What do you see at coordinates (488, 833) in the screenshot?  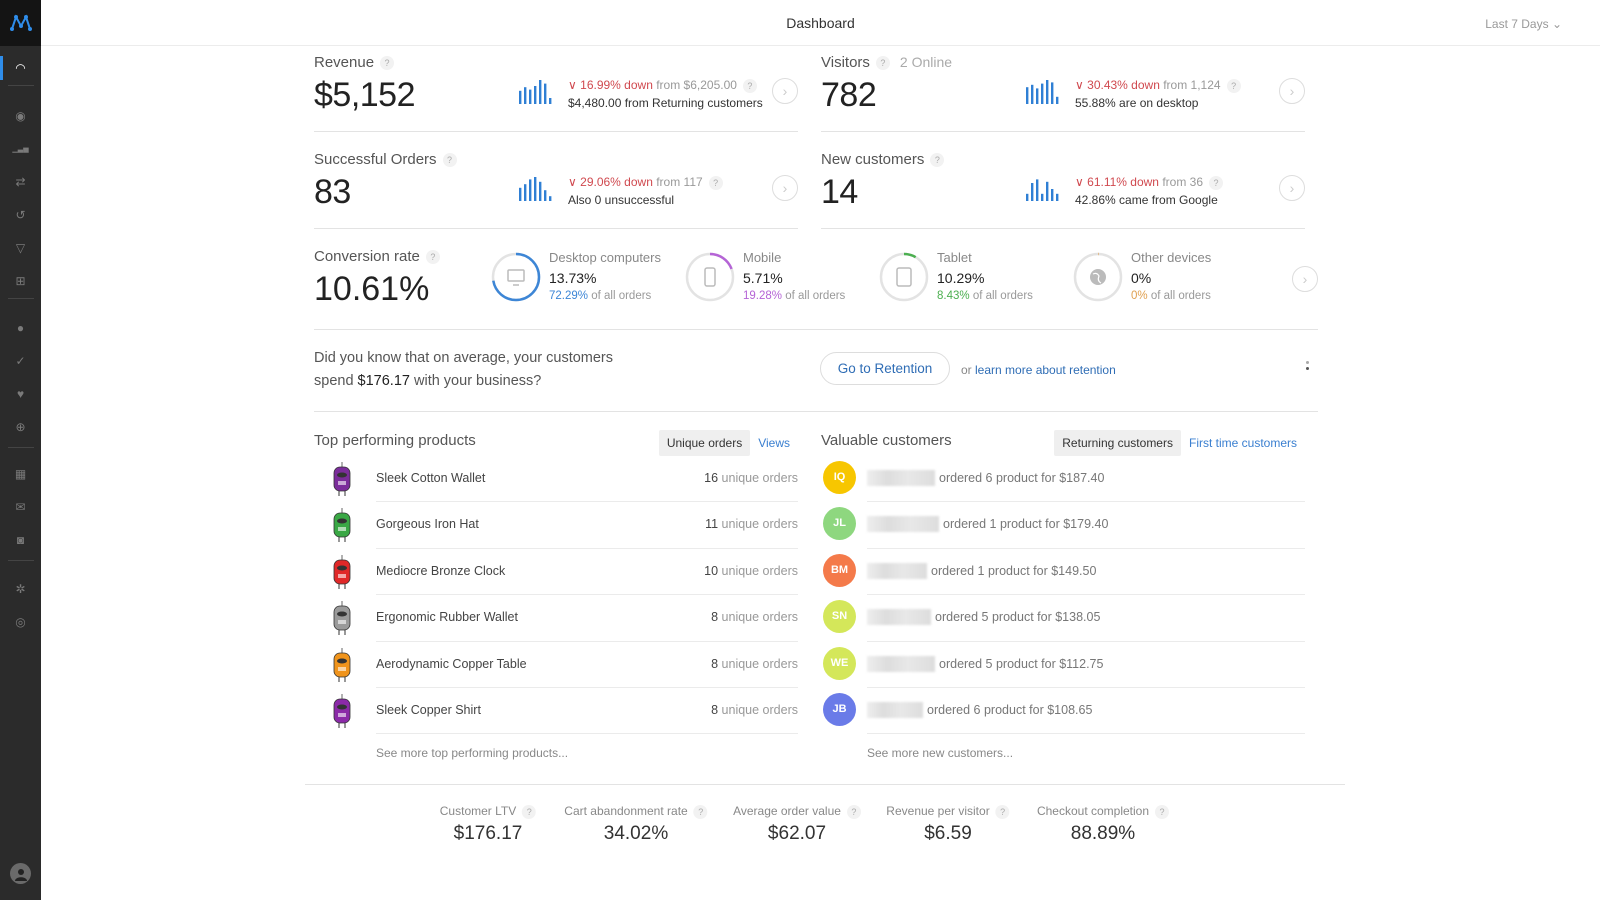 I see `metric-value: $176.17` at bounding box center [488, 833].